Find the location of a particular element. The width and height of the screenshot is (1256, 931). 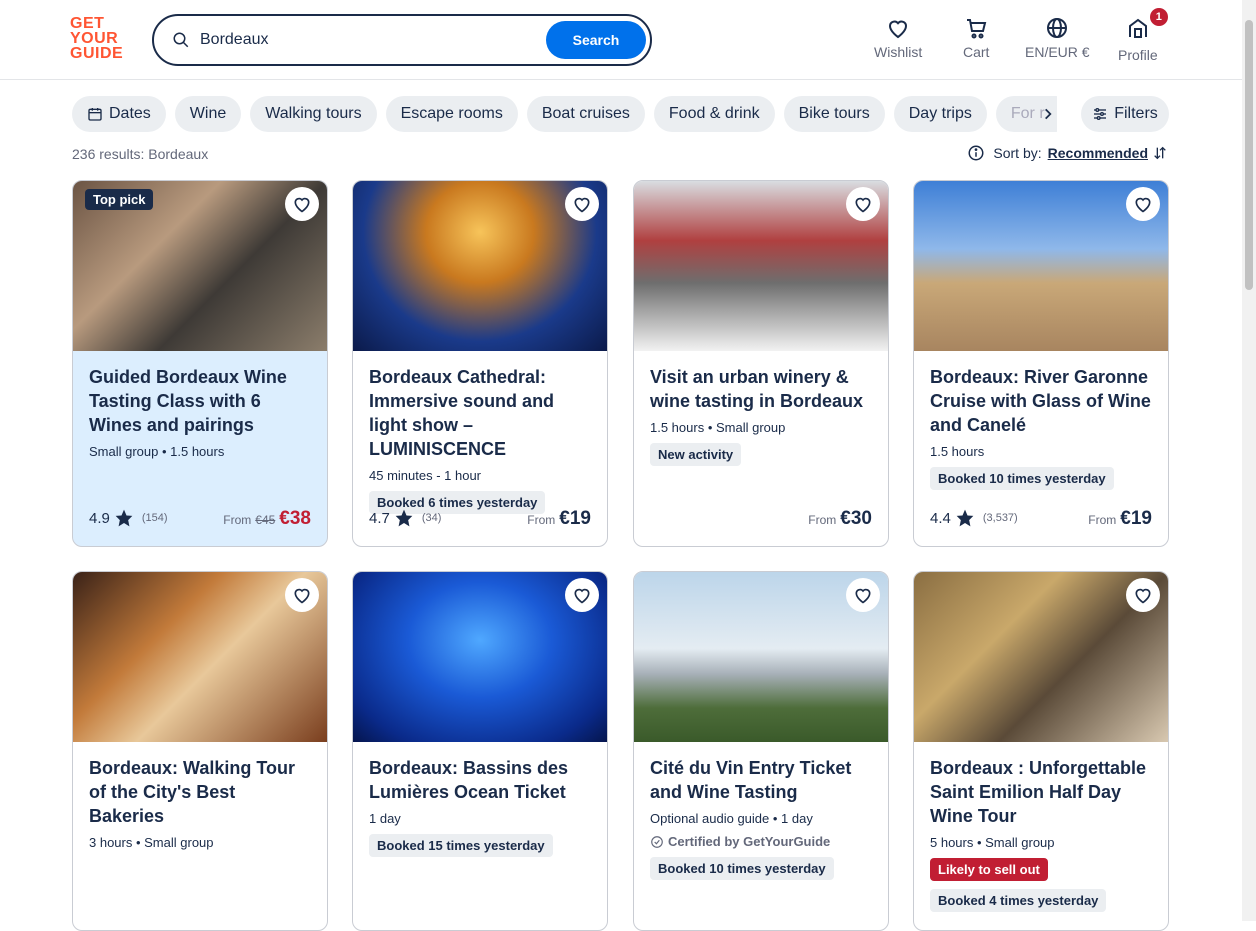

wishlist-label: Wishlist is located at coordinates (898, 52).